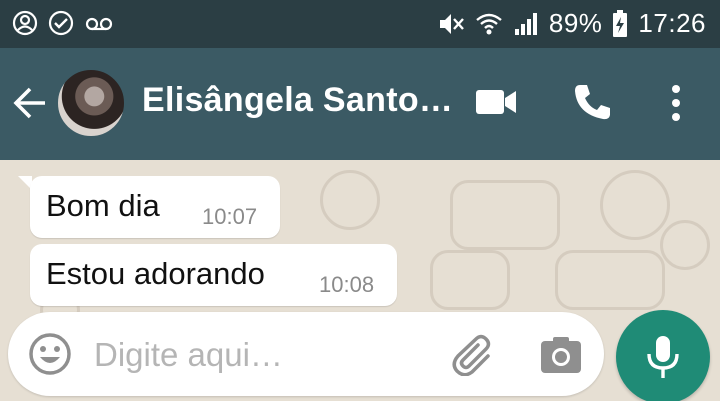 The height and width of the screenshot is (401, 720). What do you see at coordinates (473, 357) in the screenshot?
I see `attach-icon` at bounding box center [473, 357].